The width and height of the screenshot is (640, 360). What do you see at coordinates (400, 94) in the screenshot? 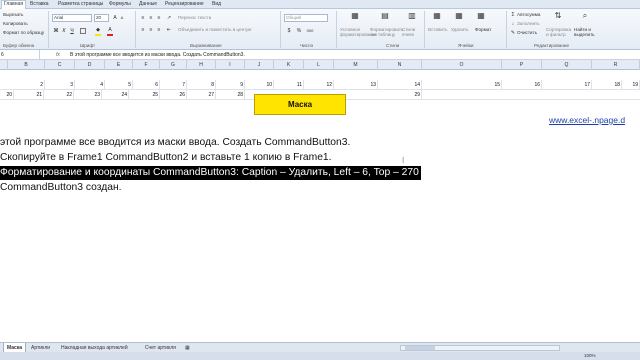
I see `cell: 29` at bounding box center [400, 94].